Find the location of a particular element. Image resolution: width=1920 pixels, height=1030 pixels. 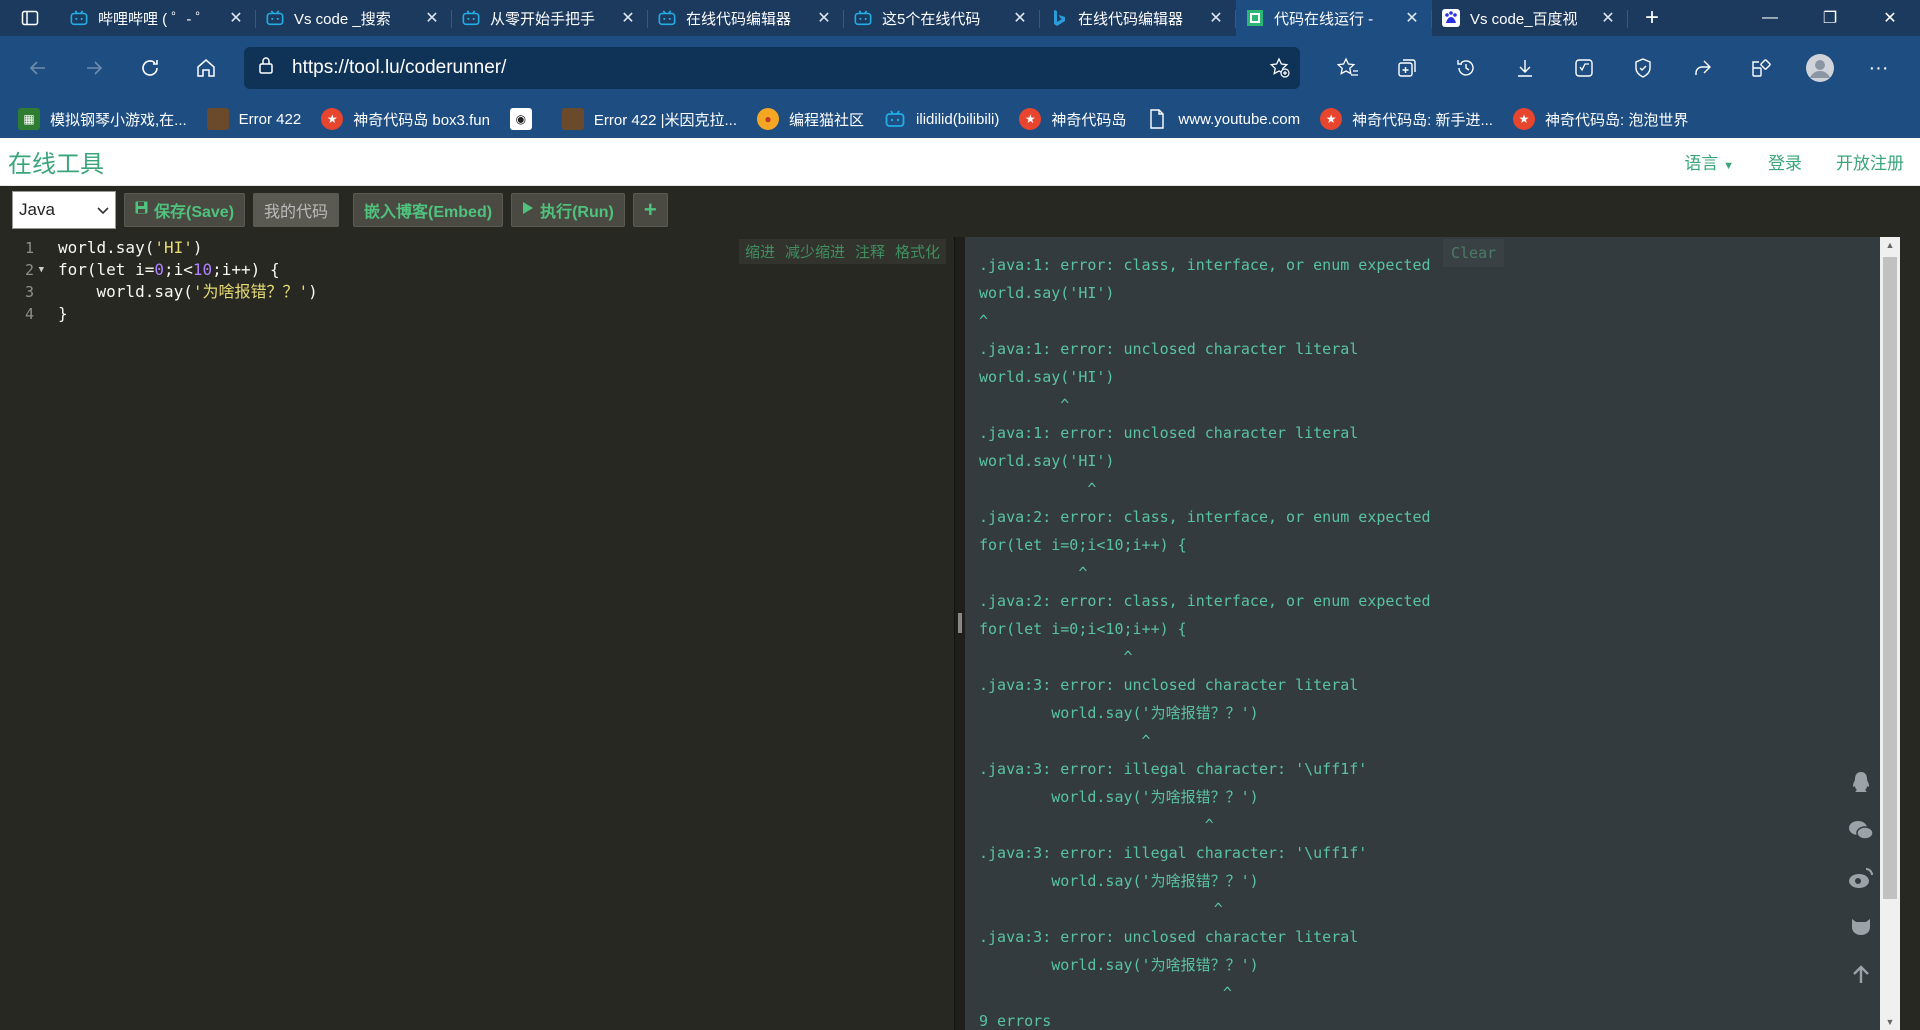

refresh-icon is located at coordinates (150, 68).